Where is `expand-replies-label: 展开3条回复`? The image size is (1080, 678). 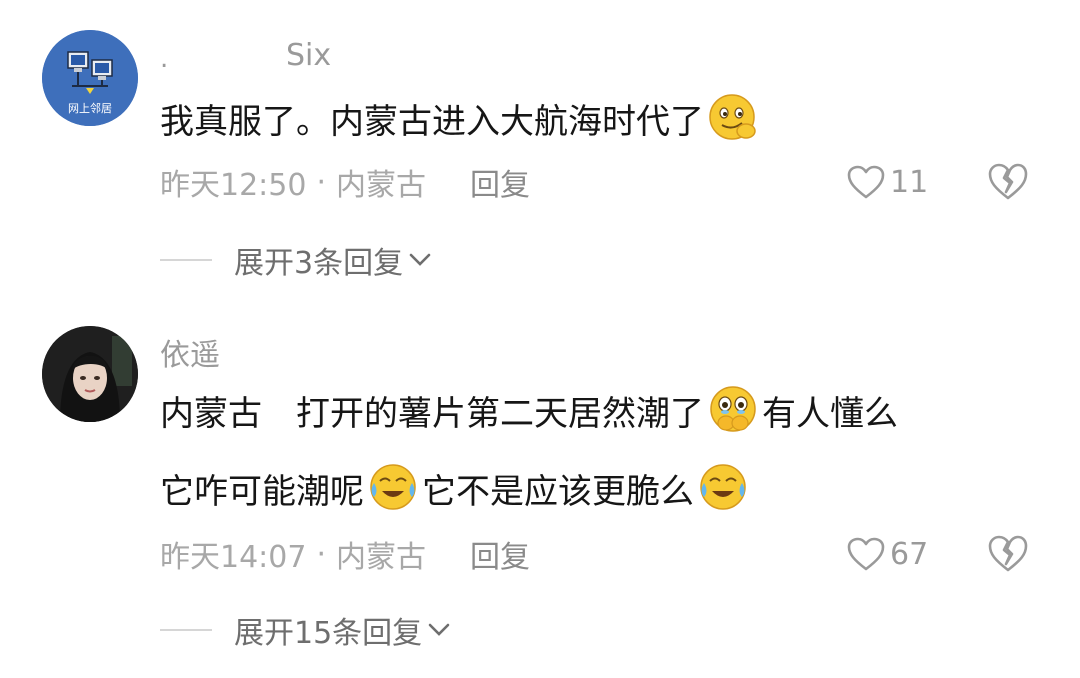 expand-replies-label: 展开3条回复 is located at coordinates (319, 263).